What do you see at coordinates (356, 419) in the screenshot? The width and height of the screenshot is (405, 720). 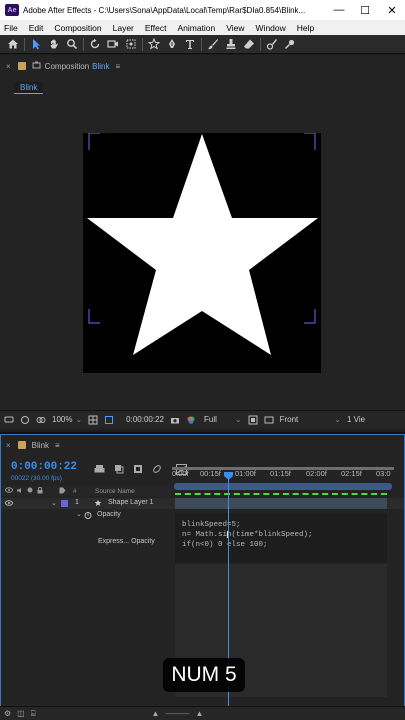 I see `view-layout-dropdown: 1 Vie` at bounding box center [356, 419].